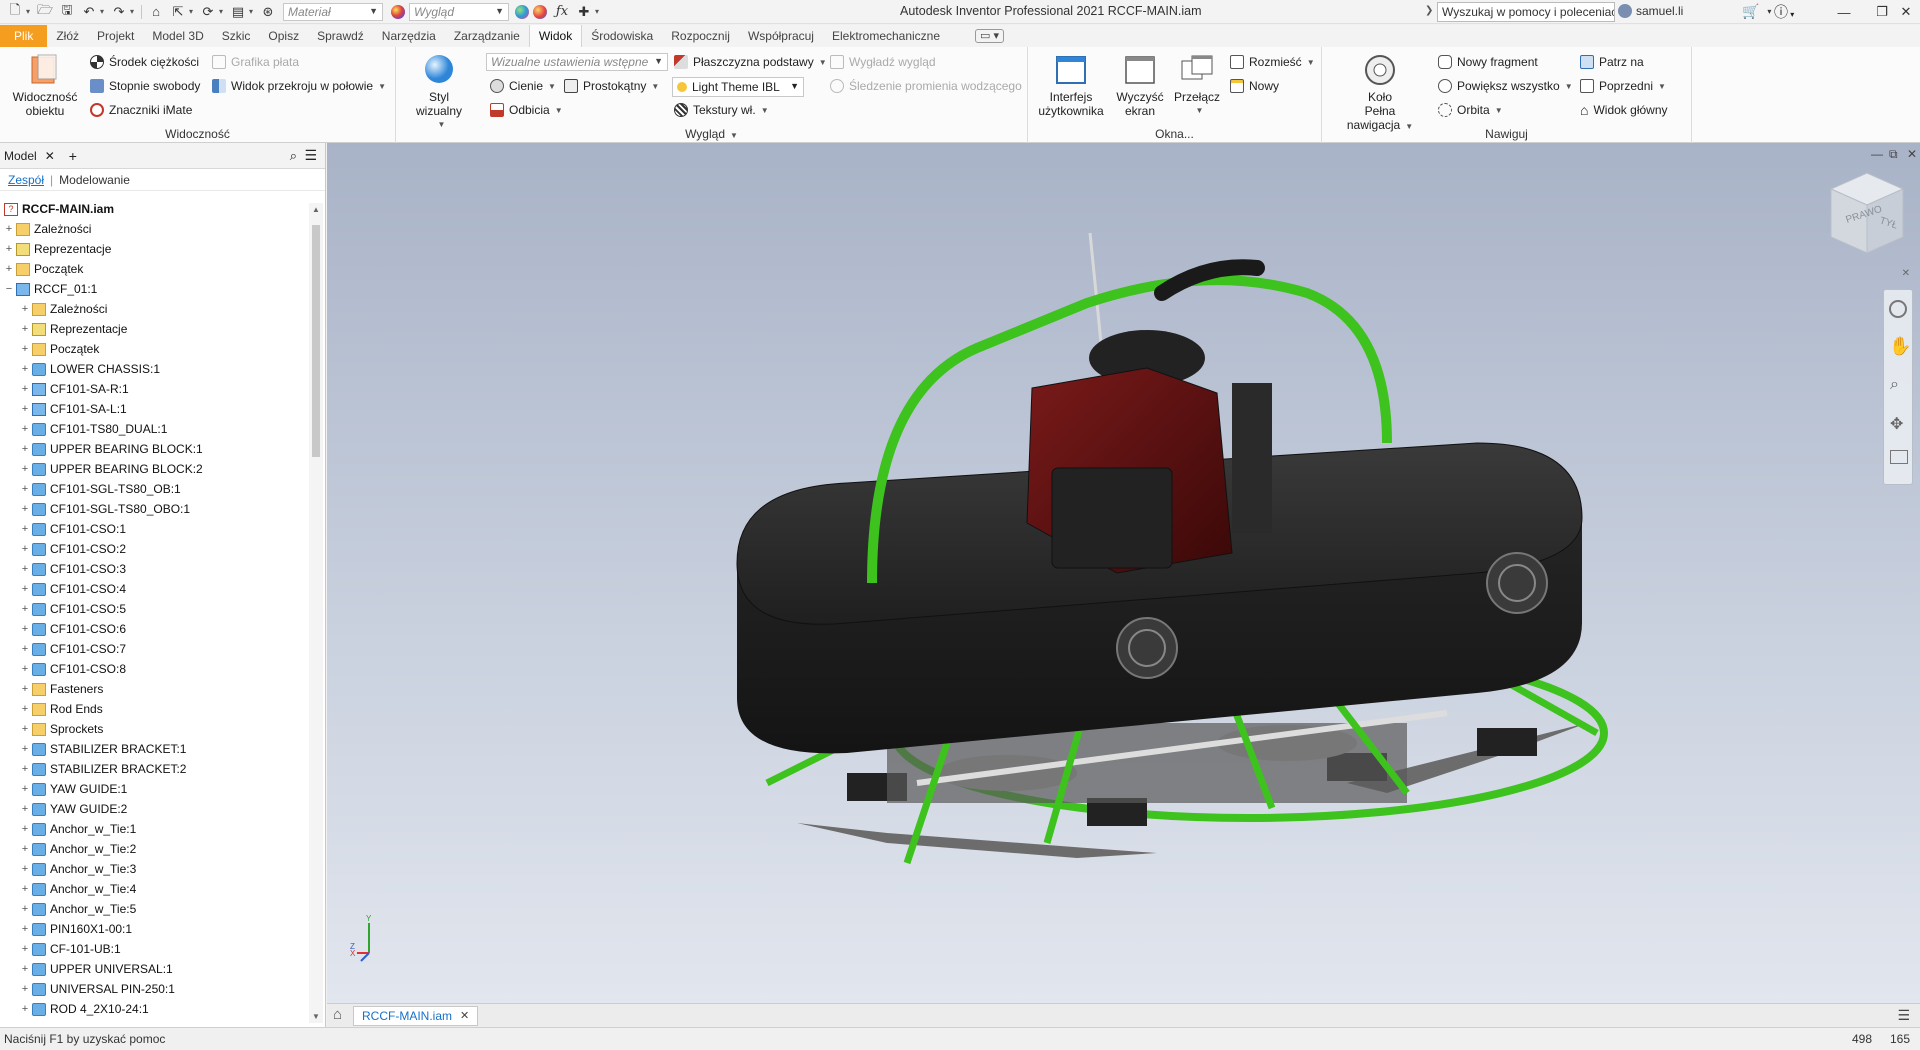  I want to click on tree-node: + Początek, so click(153, 349).